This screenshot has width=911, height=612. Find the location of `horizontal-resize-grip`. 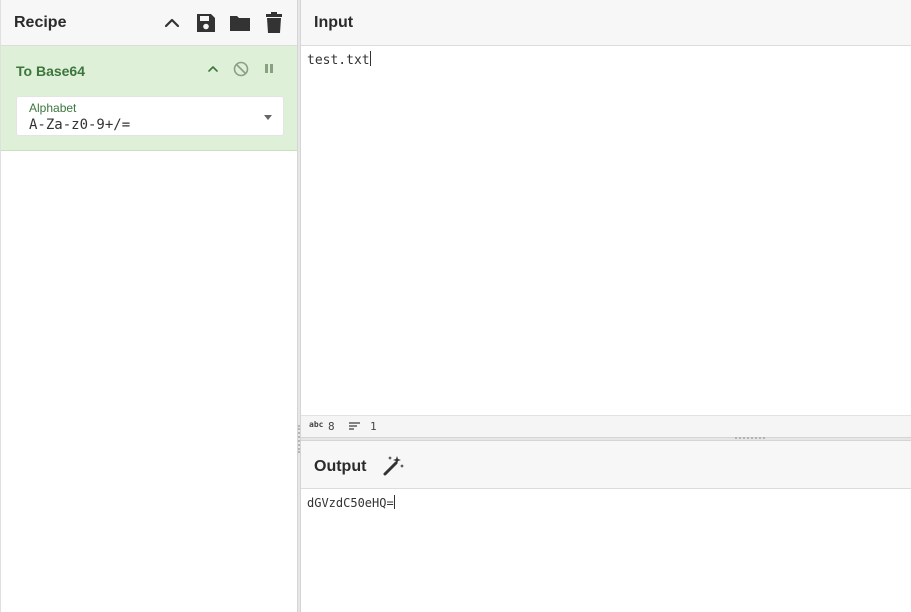

horizontal-resize-grip is located at coordinates (750, 438).